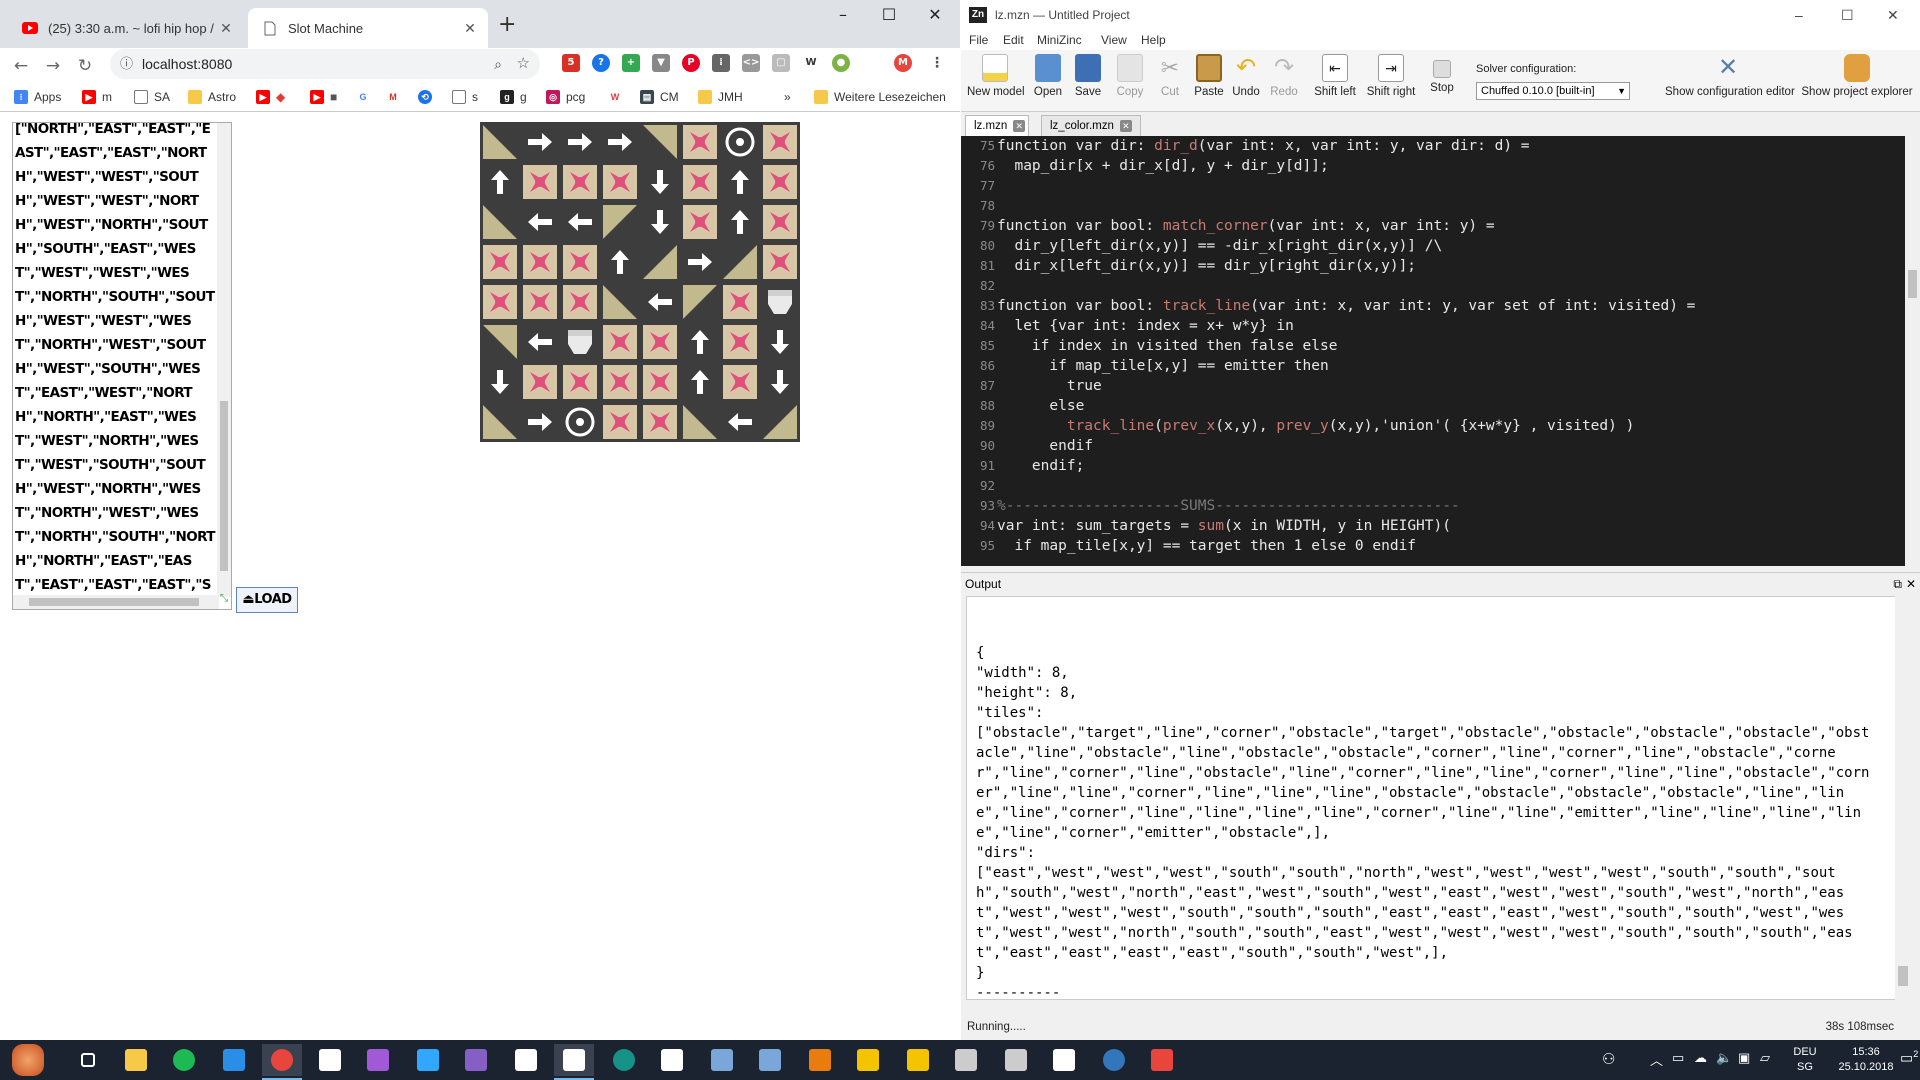 This screenshot has width=1920, height=1080. What do you see at coordinates (136, 1060) in the screenshot?
I see `file-explorer-icon` at bounding box center [136, 1060].